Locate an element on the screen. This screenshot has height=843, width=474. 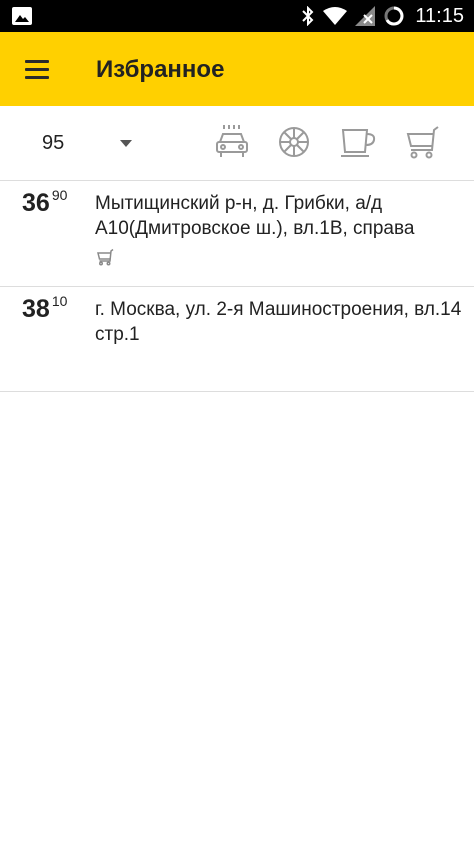
status-time: 11:15 is located at coordinates (439, 15).